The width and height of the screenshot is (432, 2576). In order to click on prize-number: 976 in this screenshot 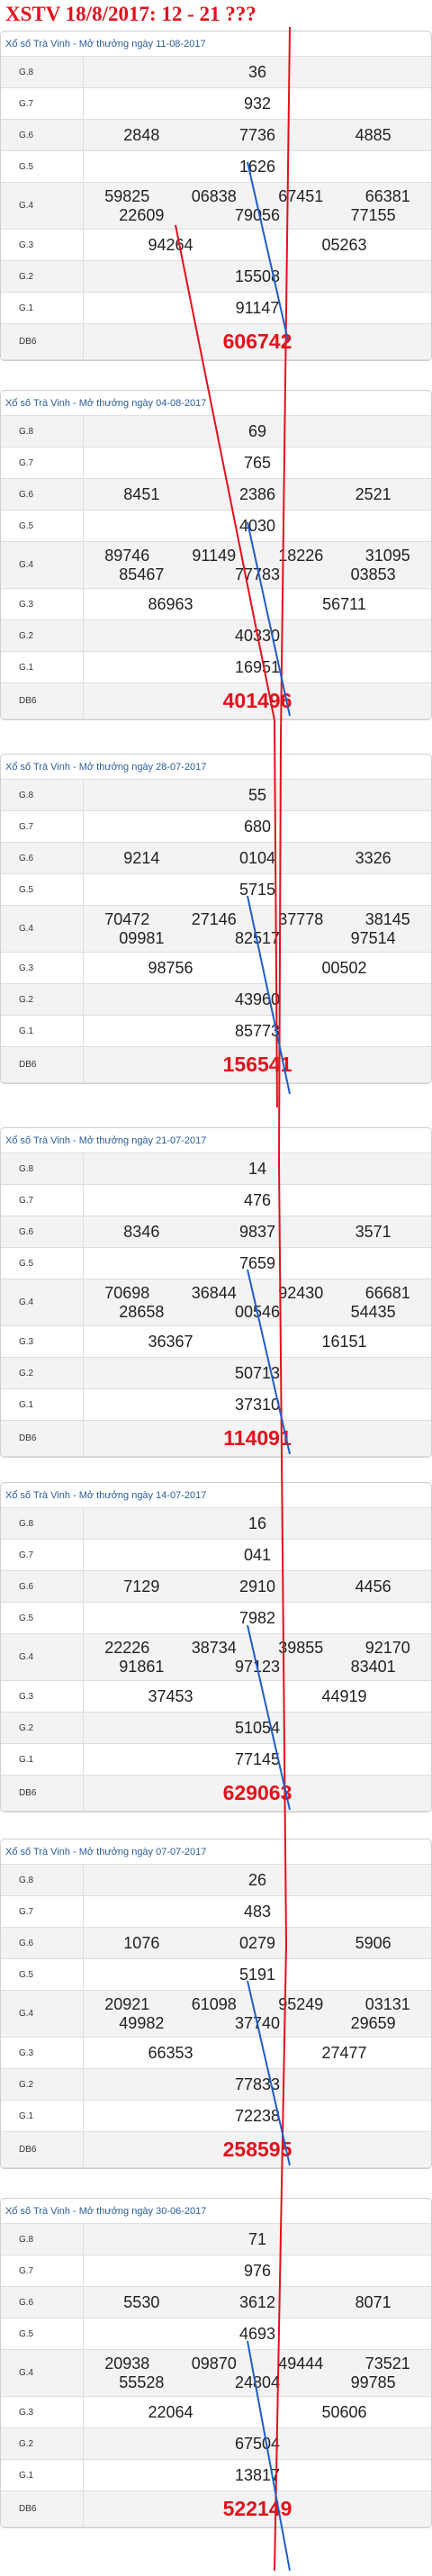, I will do `click(258, 2270)`.